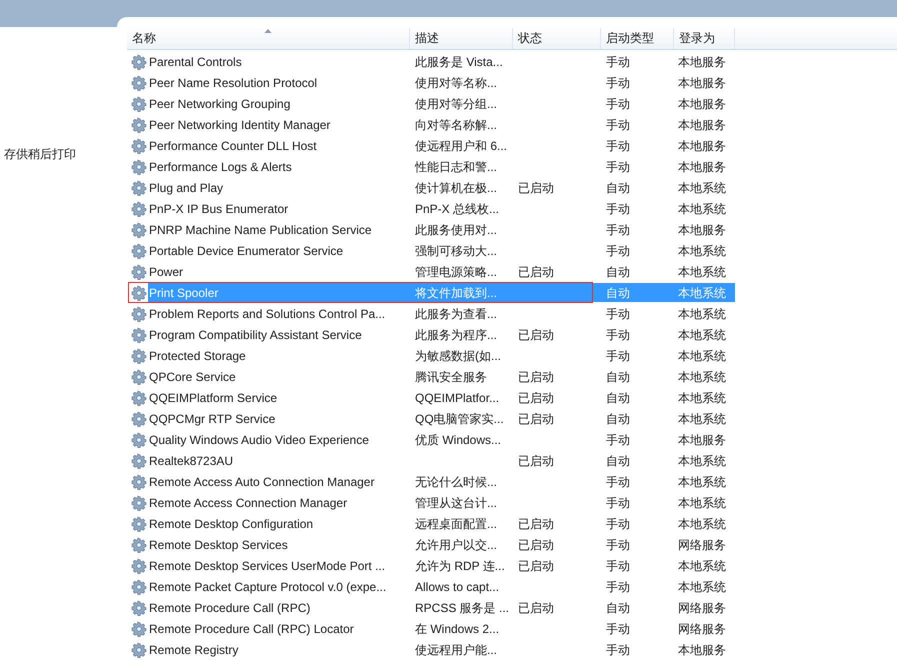  What do you see at coordinates (441, 271) in the screenshot?
I see `service-row: Power 管理电源策略... 已启动 自动 本地系统` at bounding box center [441, 271].